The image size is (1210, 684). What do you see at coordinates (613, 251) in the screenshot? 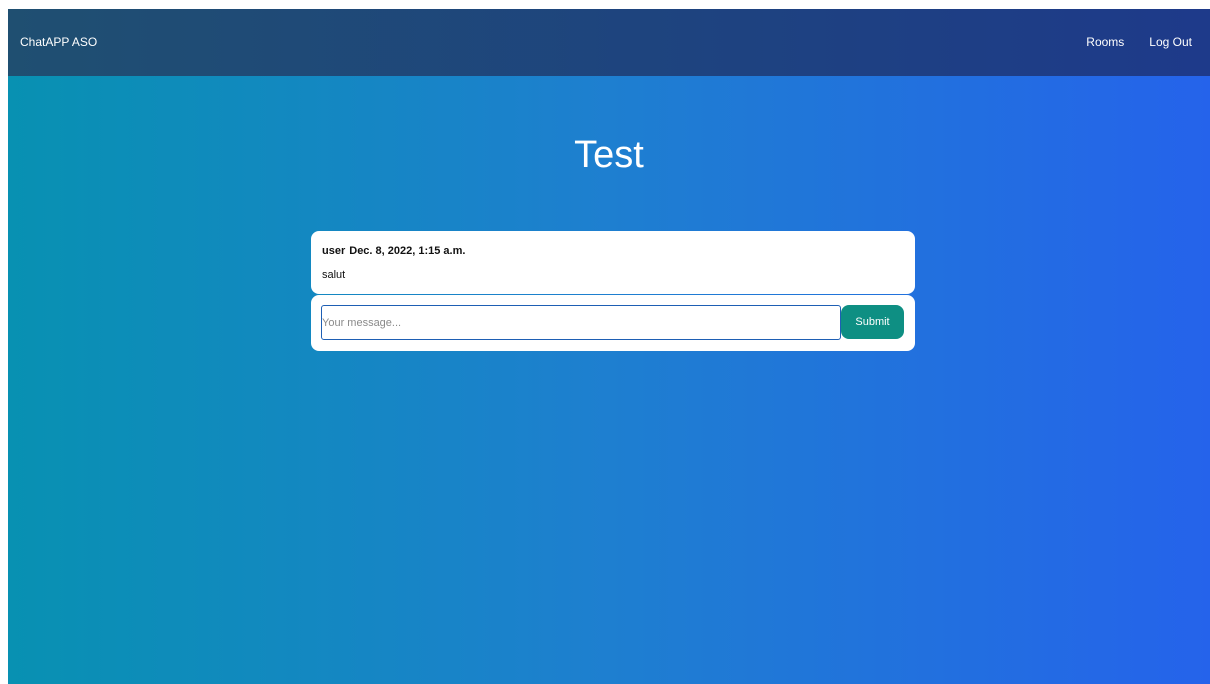
I see `message-header: user Dec. 8, 2022, 1:15 a.m.` at bounding box center [613, 251].